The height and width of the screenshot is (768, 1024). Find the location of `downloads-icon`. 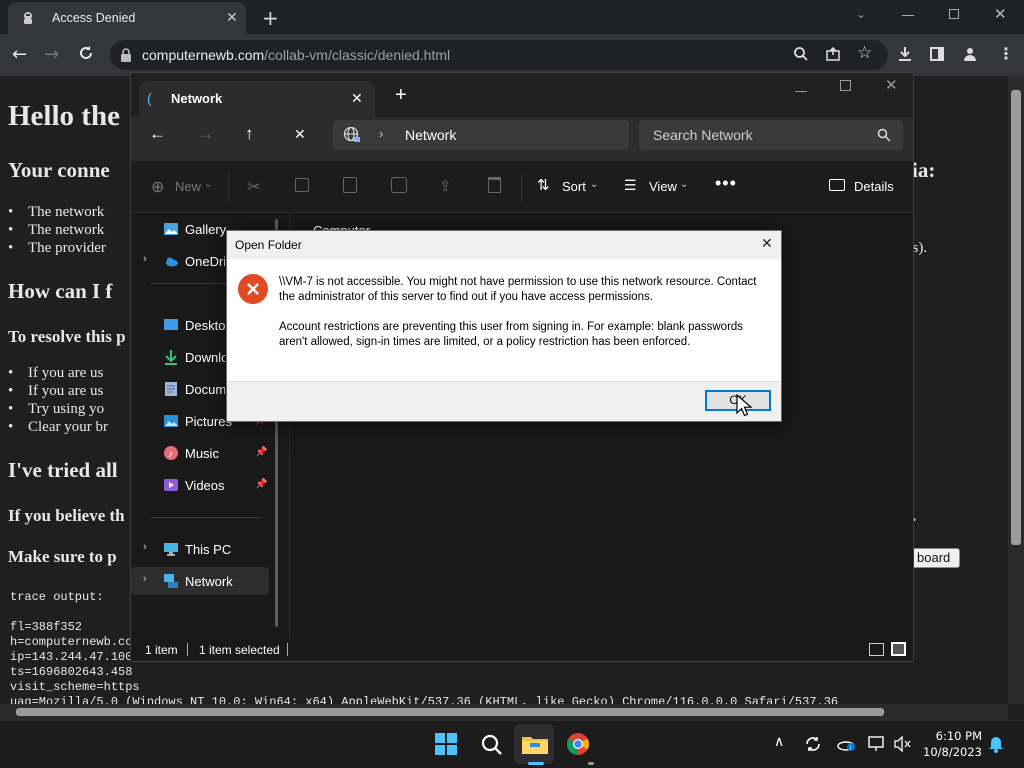

downloads-icon is located at coordinates (171, 357).